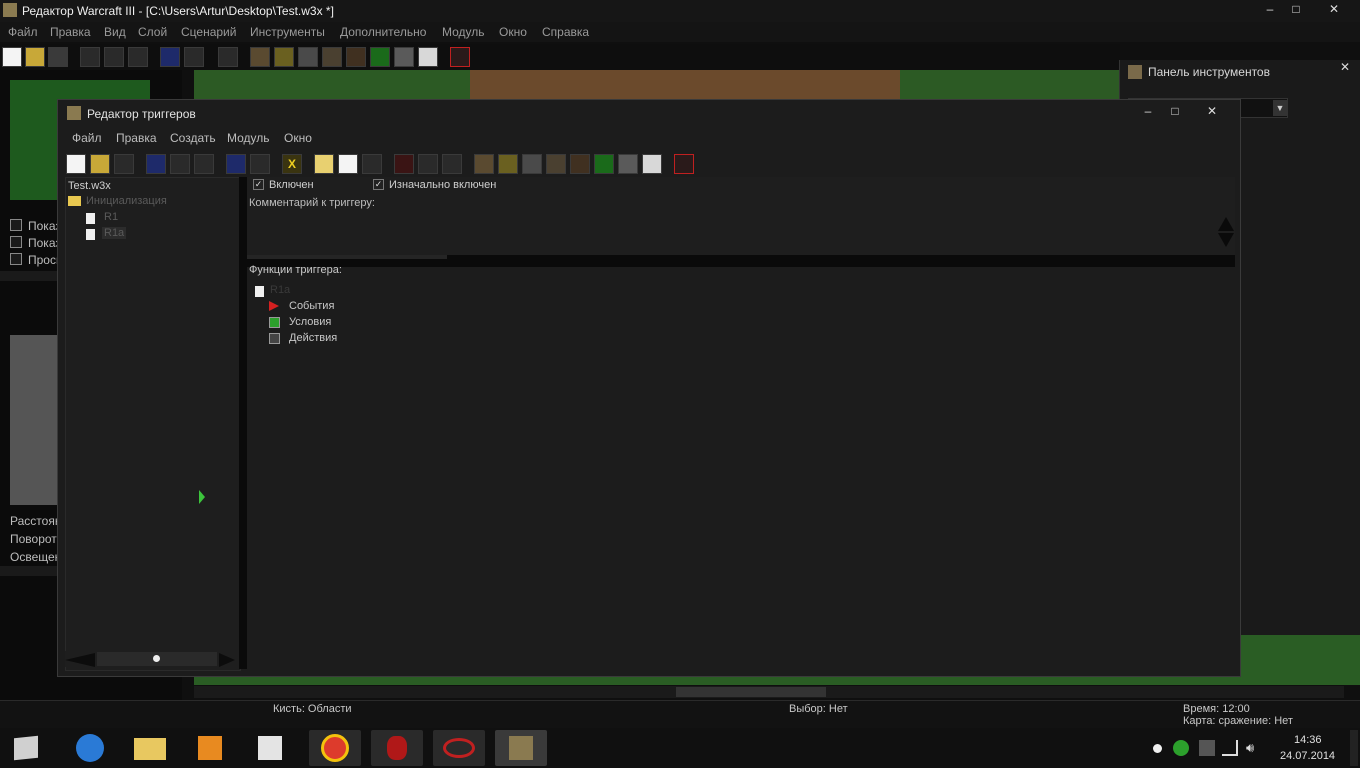 Image resolution: width=1360 pixels, height=768 pixels. I want to click on trig-terrain-icon, so click(484, 164).